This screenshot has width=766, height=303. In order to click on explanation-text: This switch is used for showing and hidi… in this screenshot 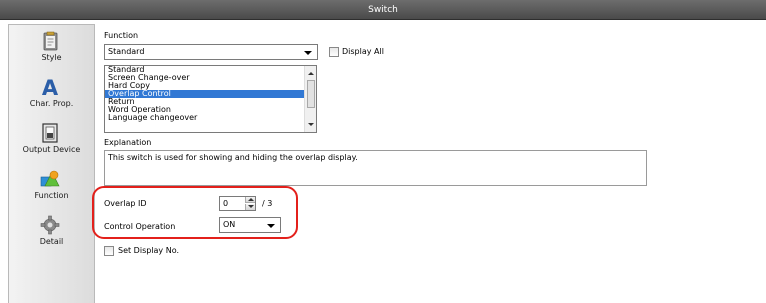, I will do `click(233, 157)`.